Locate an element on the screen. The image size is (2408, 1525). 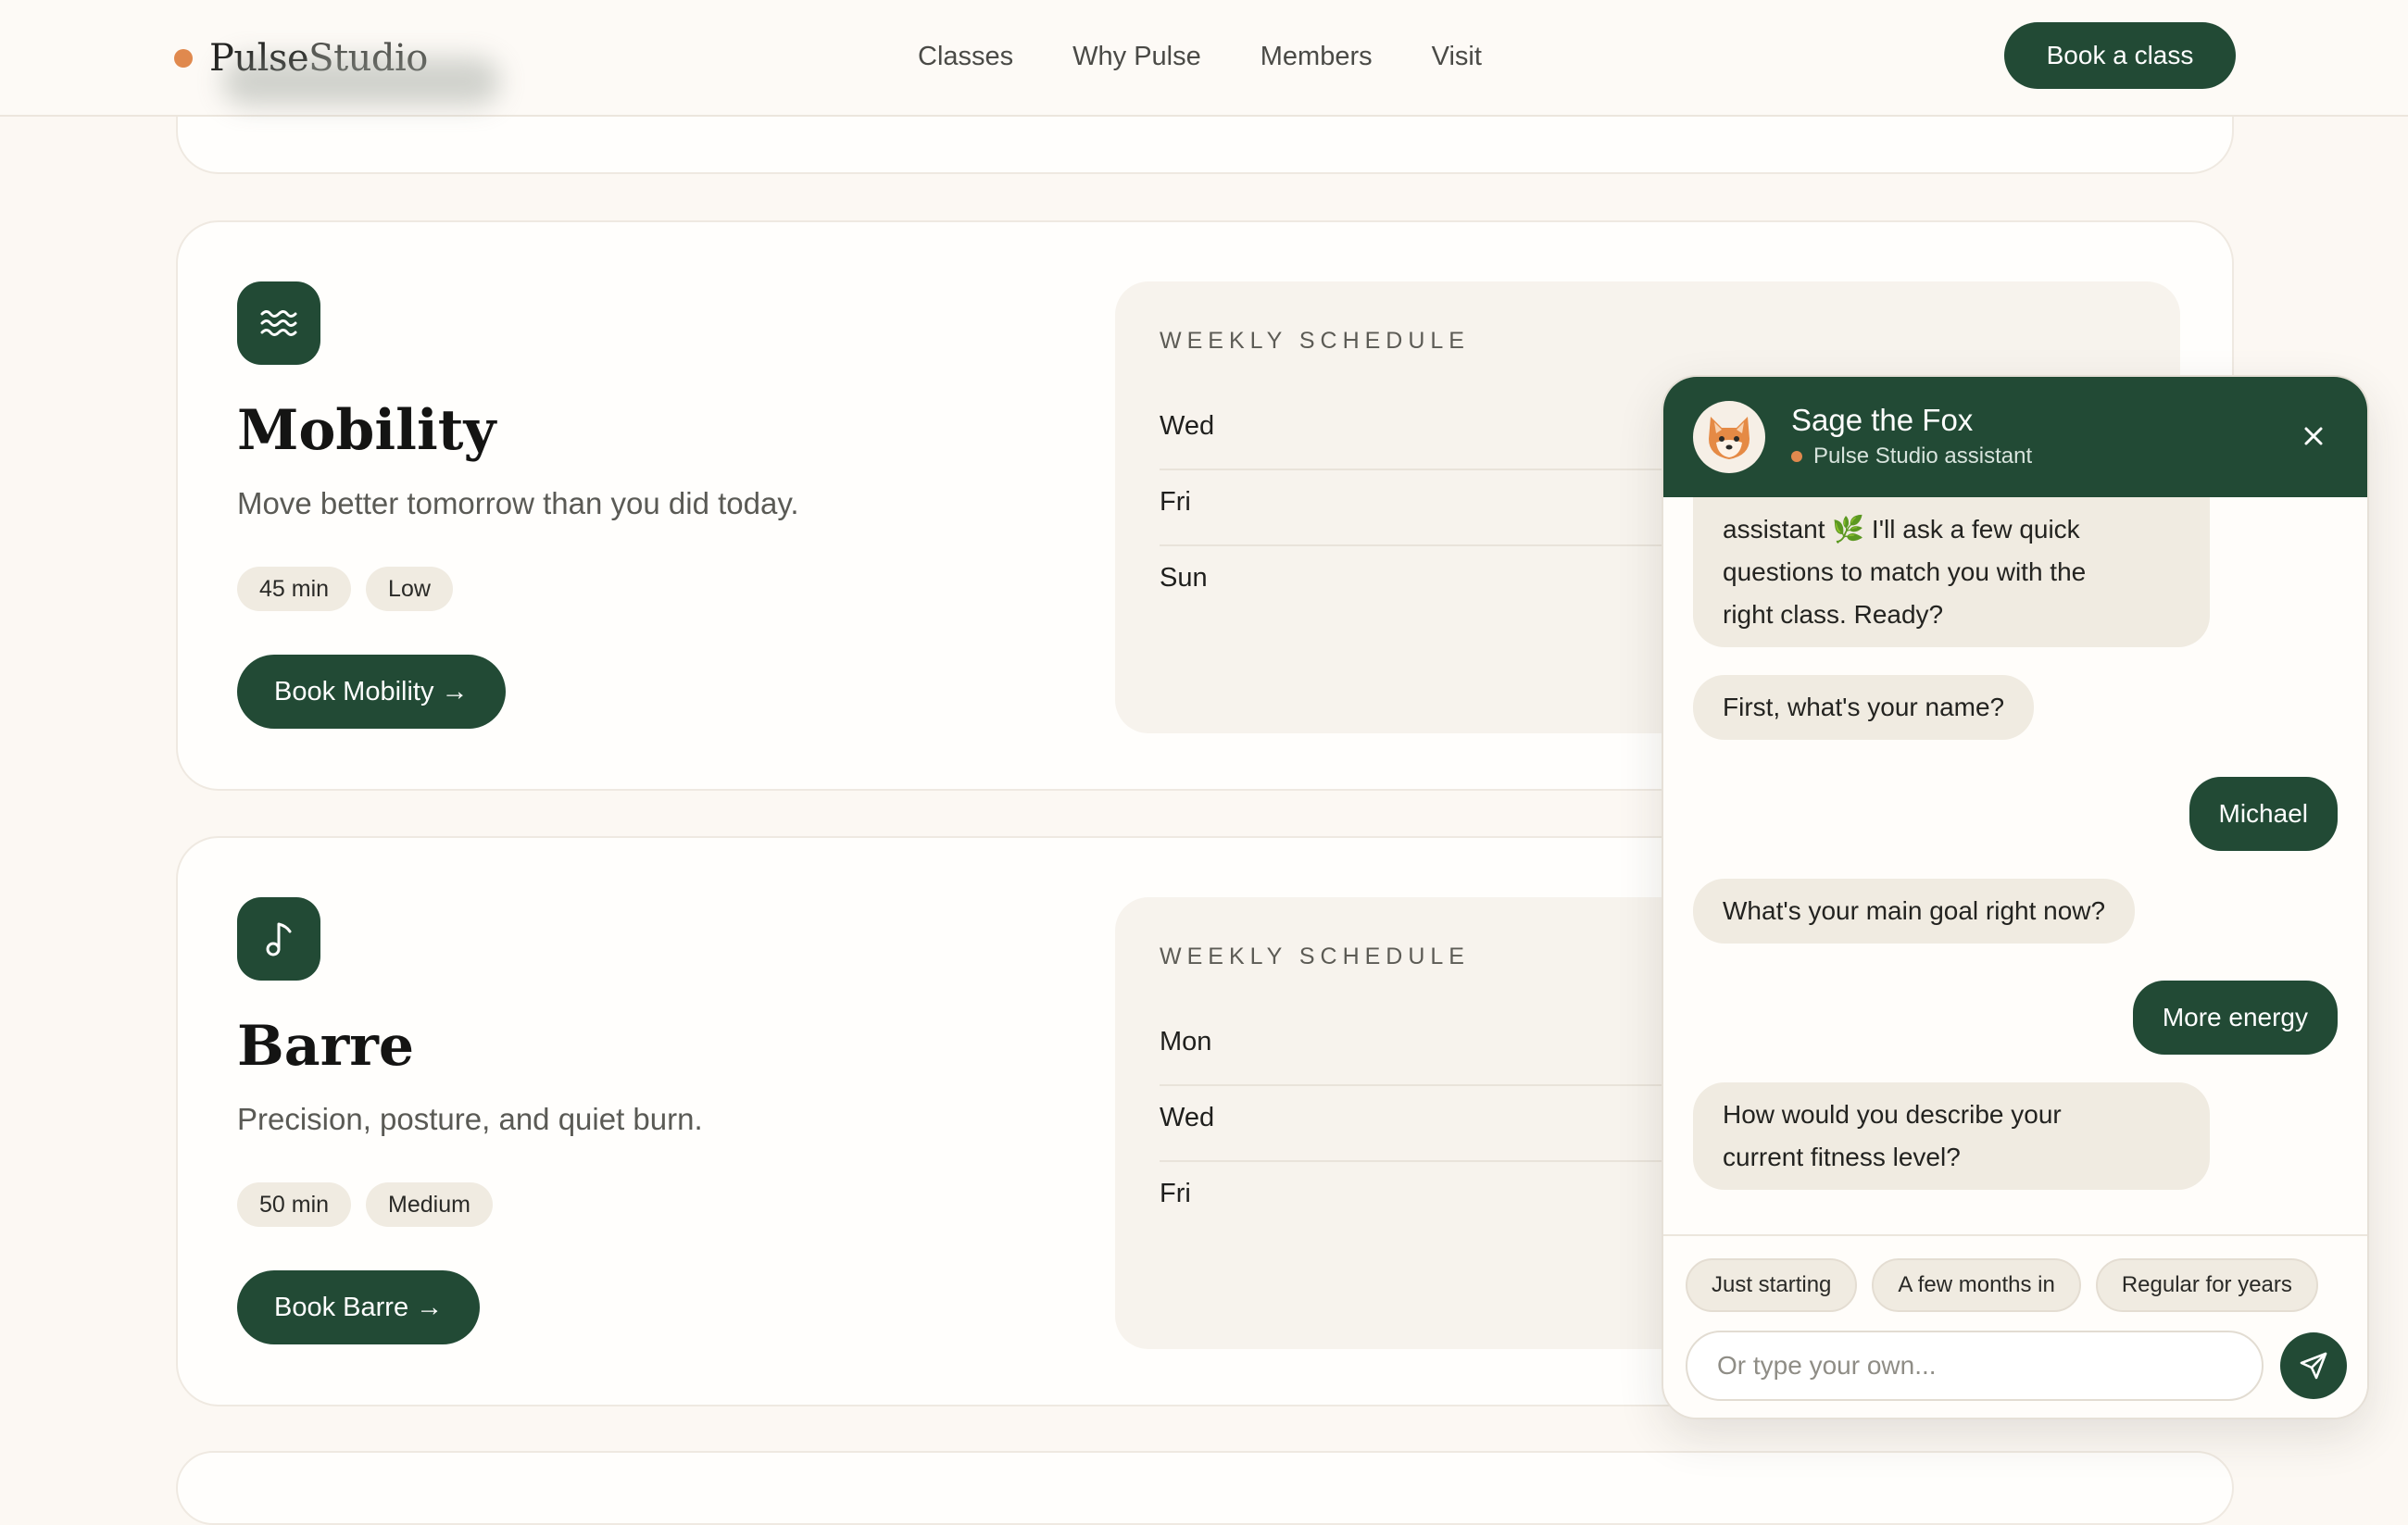
chat-title: Sage the Fox is located at coordinates (1882, 420).